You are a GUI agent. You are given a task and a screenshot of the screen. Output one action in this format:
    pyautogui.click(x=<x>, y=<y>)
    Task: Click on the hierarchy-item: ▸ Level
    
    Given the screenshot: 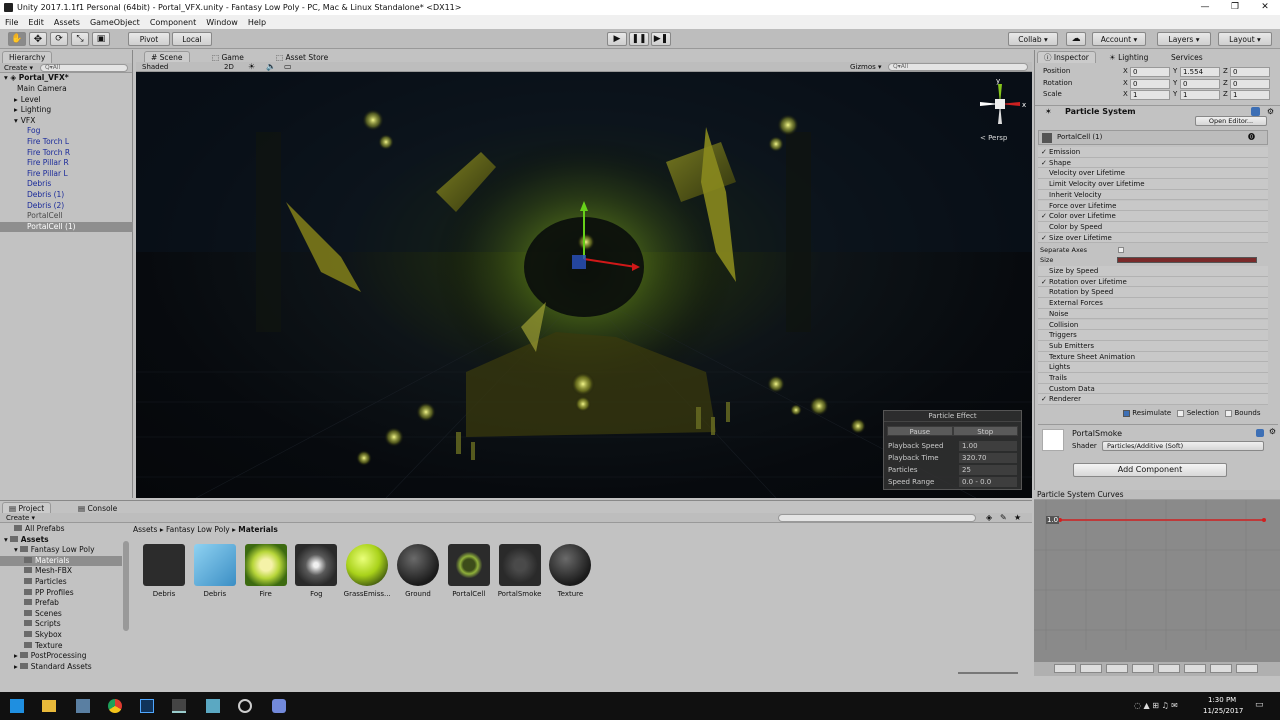 What is the action you would take?
    pyautogui.click(x=66, y=100)
    